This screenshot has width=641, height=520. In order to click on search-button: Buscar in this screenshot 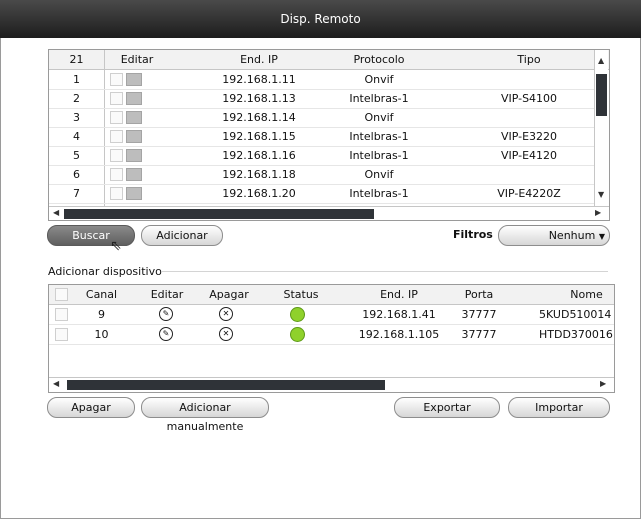, I will do `click(91, 235)`.